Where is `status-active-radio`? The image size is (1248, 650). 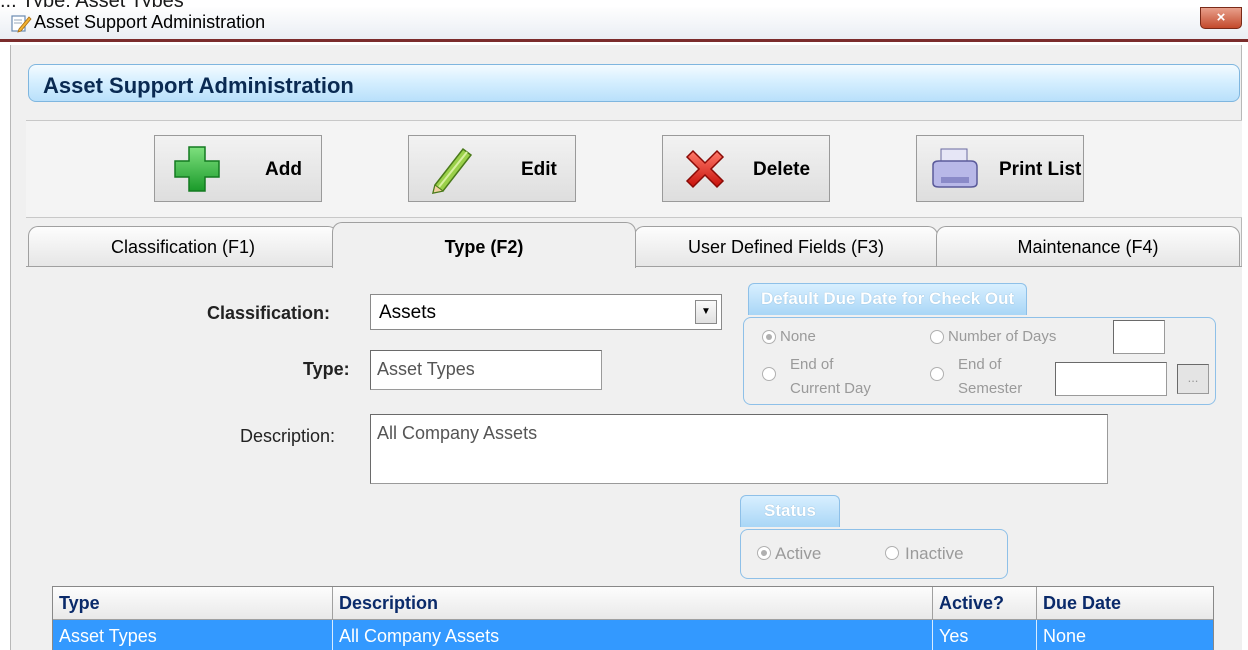 status-active-radio is located at coordinates (764, 553).